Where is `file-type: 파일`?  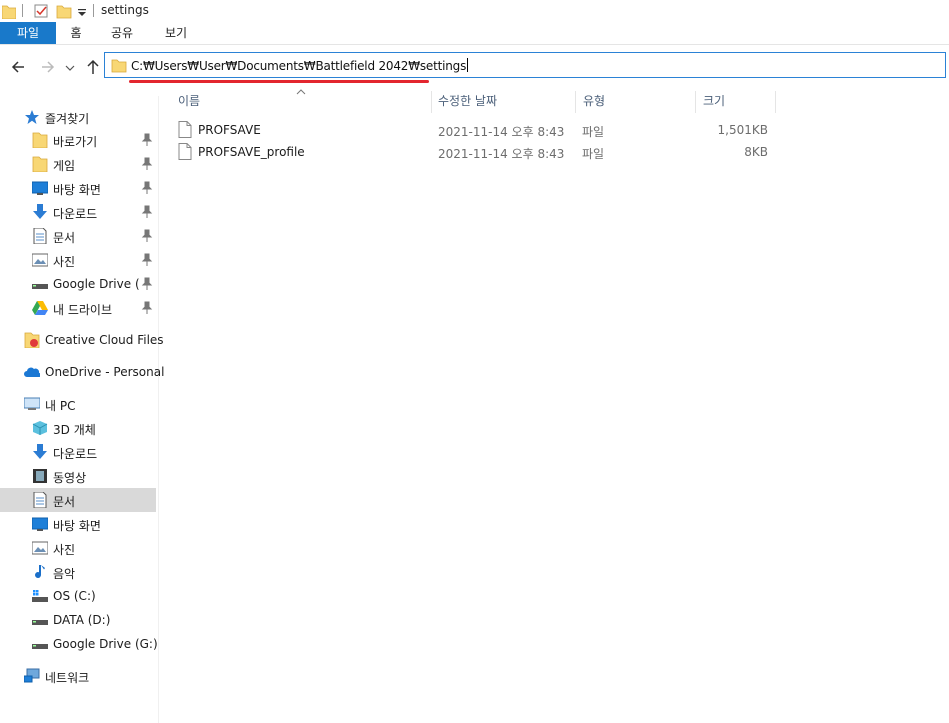
file-type: 파일 is located at coordinates (593, 132).